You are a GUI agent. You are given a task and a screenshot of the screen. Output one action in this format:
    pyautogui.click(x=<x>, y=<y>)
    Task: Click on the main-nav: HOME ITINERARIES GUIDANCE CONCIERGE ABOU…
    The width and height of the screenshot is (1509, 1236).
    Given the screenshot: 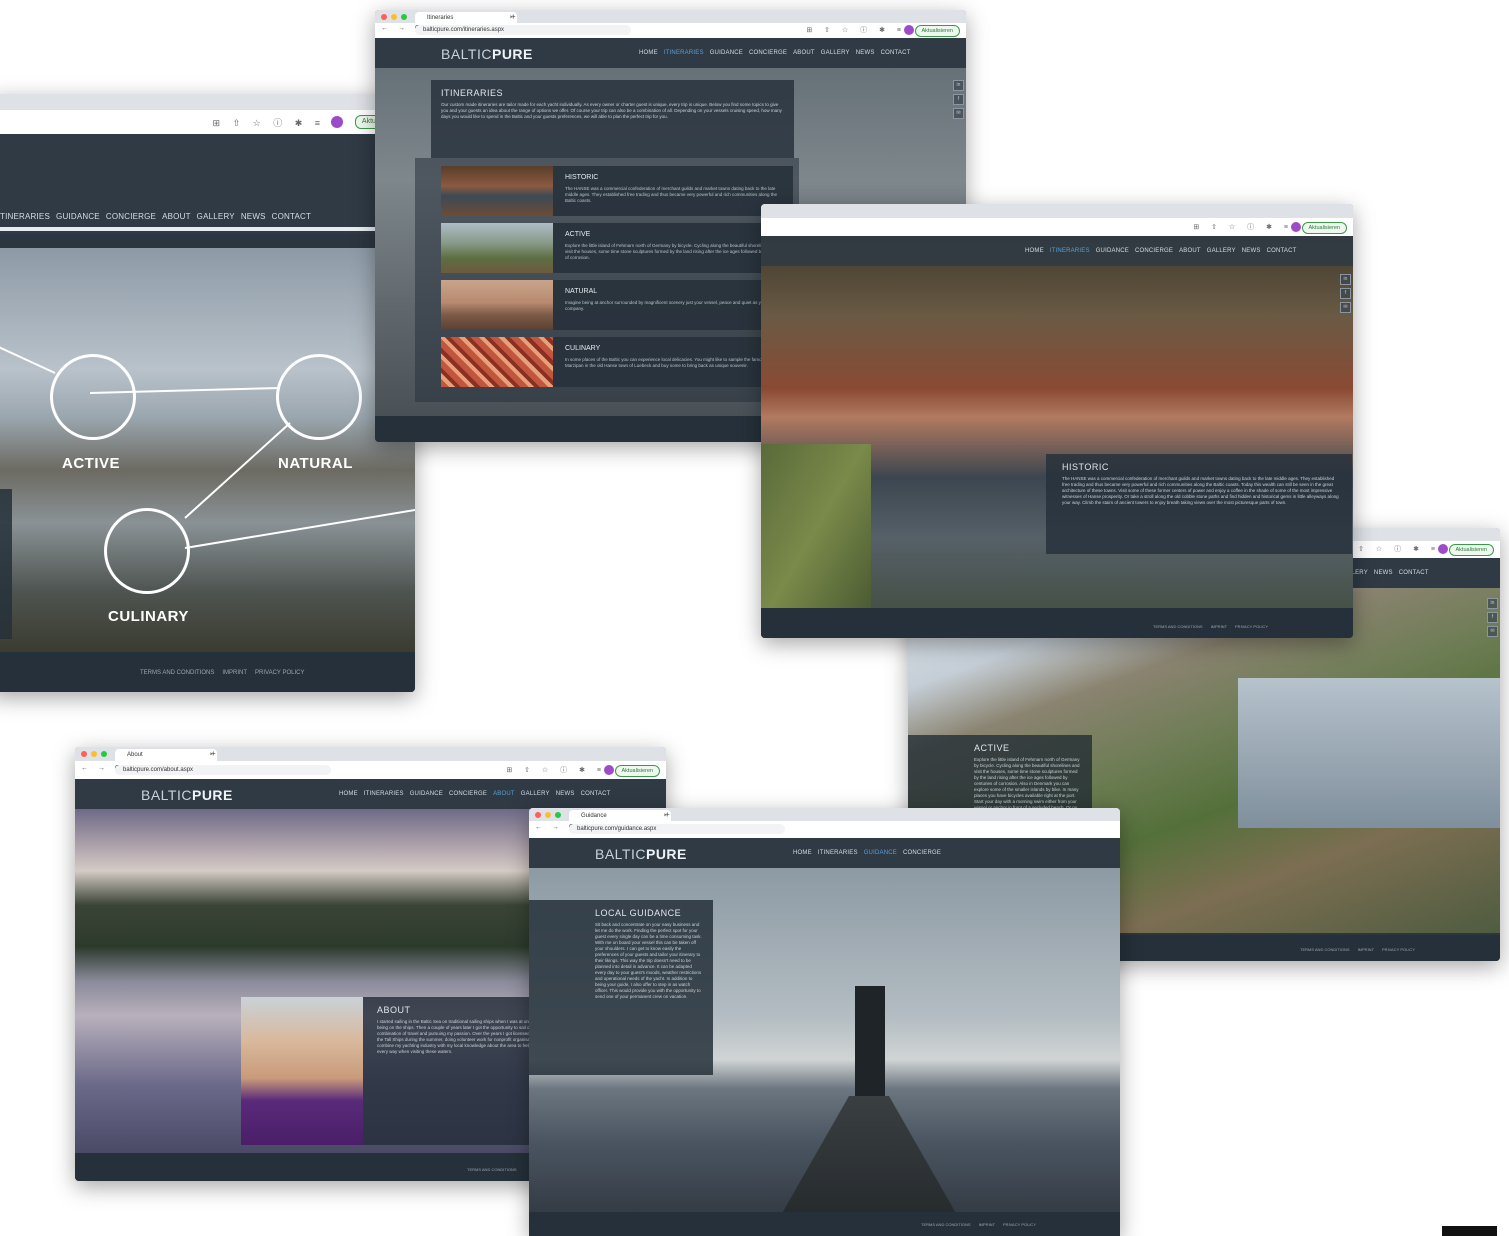 What is the action you would take?
    pyautogui.click(x=775, y=53)
    